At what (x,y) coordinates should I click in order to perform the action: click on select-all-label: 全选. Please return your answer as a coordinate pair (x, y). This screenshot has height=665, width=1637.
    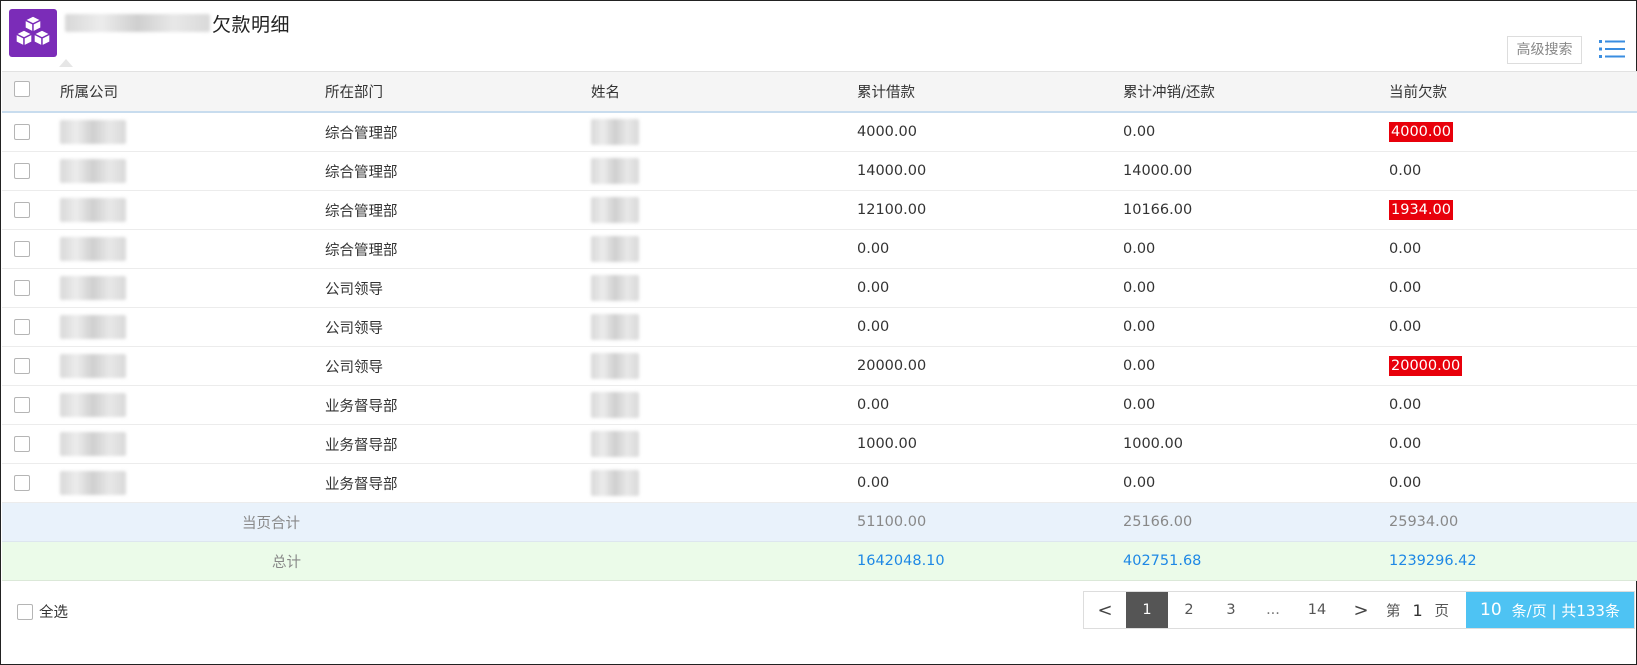
    Looking at the image, I should click on (53, 613).